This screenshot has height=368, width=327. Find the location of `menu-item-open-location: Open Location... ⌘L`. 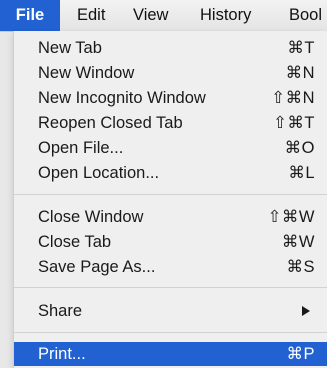

menu-item-open-location: Open Location... ⌘L is located at coordinates (170, 173).